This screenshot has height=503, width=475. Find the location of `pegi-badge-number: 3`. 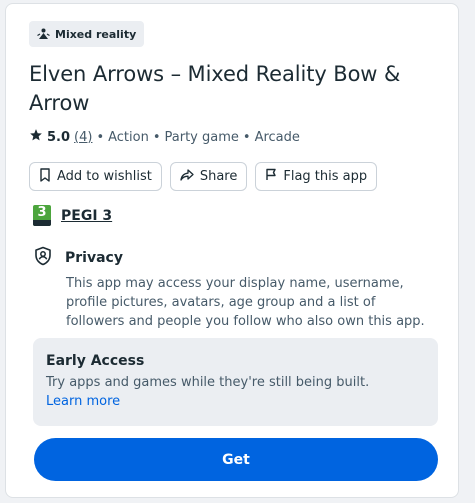

pegi-badge-number: 3 is located at coordinates (42, 212).